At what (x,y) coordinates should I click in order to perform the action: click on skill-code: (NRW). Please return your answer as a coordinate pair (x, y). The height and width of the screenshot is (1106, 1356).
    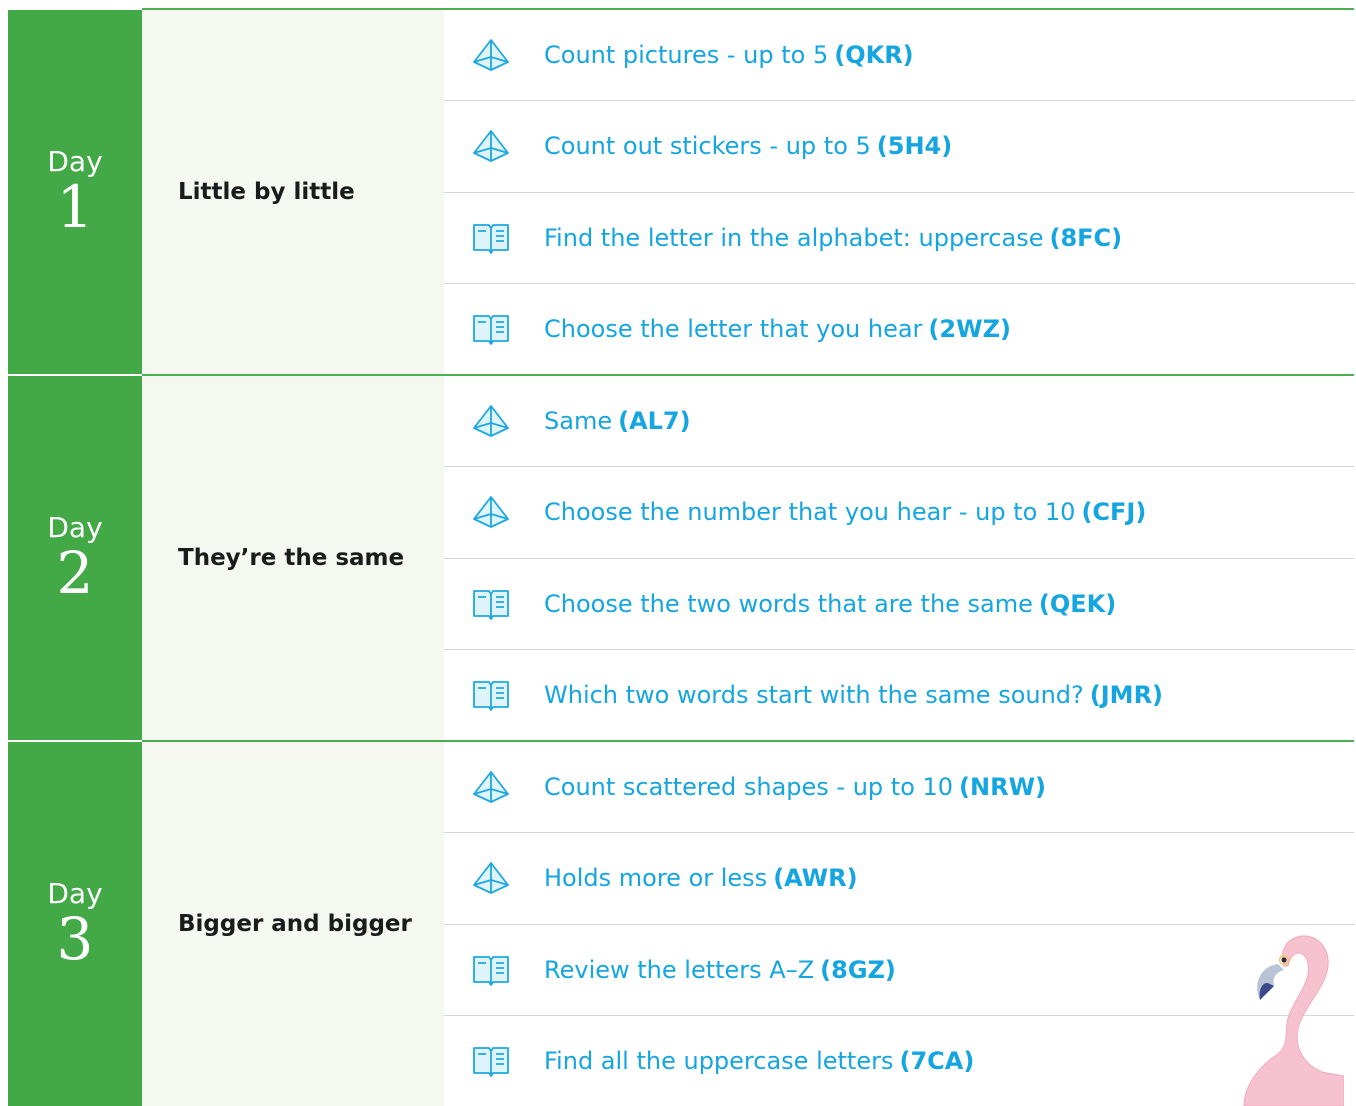
    Looking at the image, I should click on (1002, 787).